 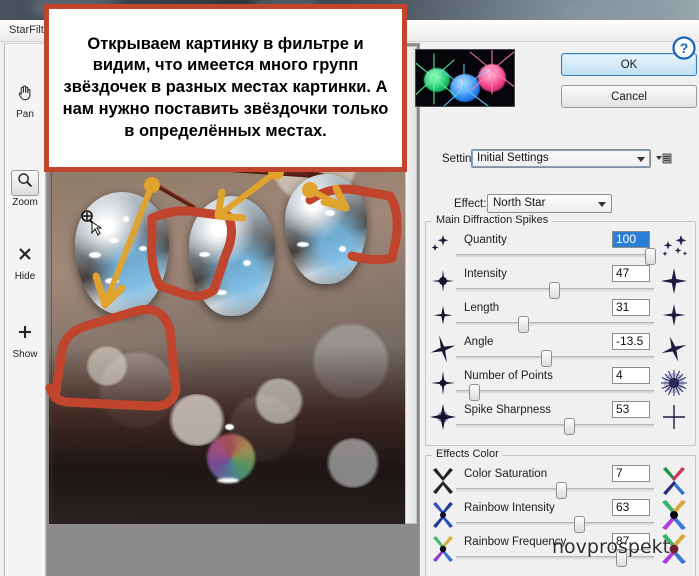 I want to click on settings-menu-icon, so click(x=664, y=161).